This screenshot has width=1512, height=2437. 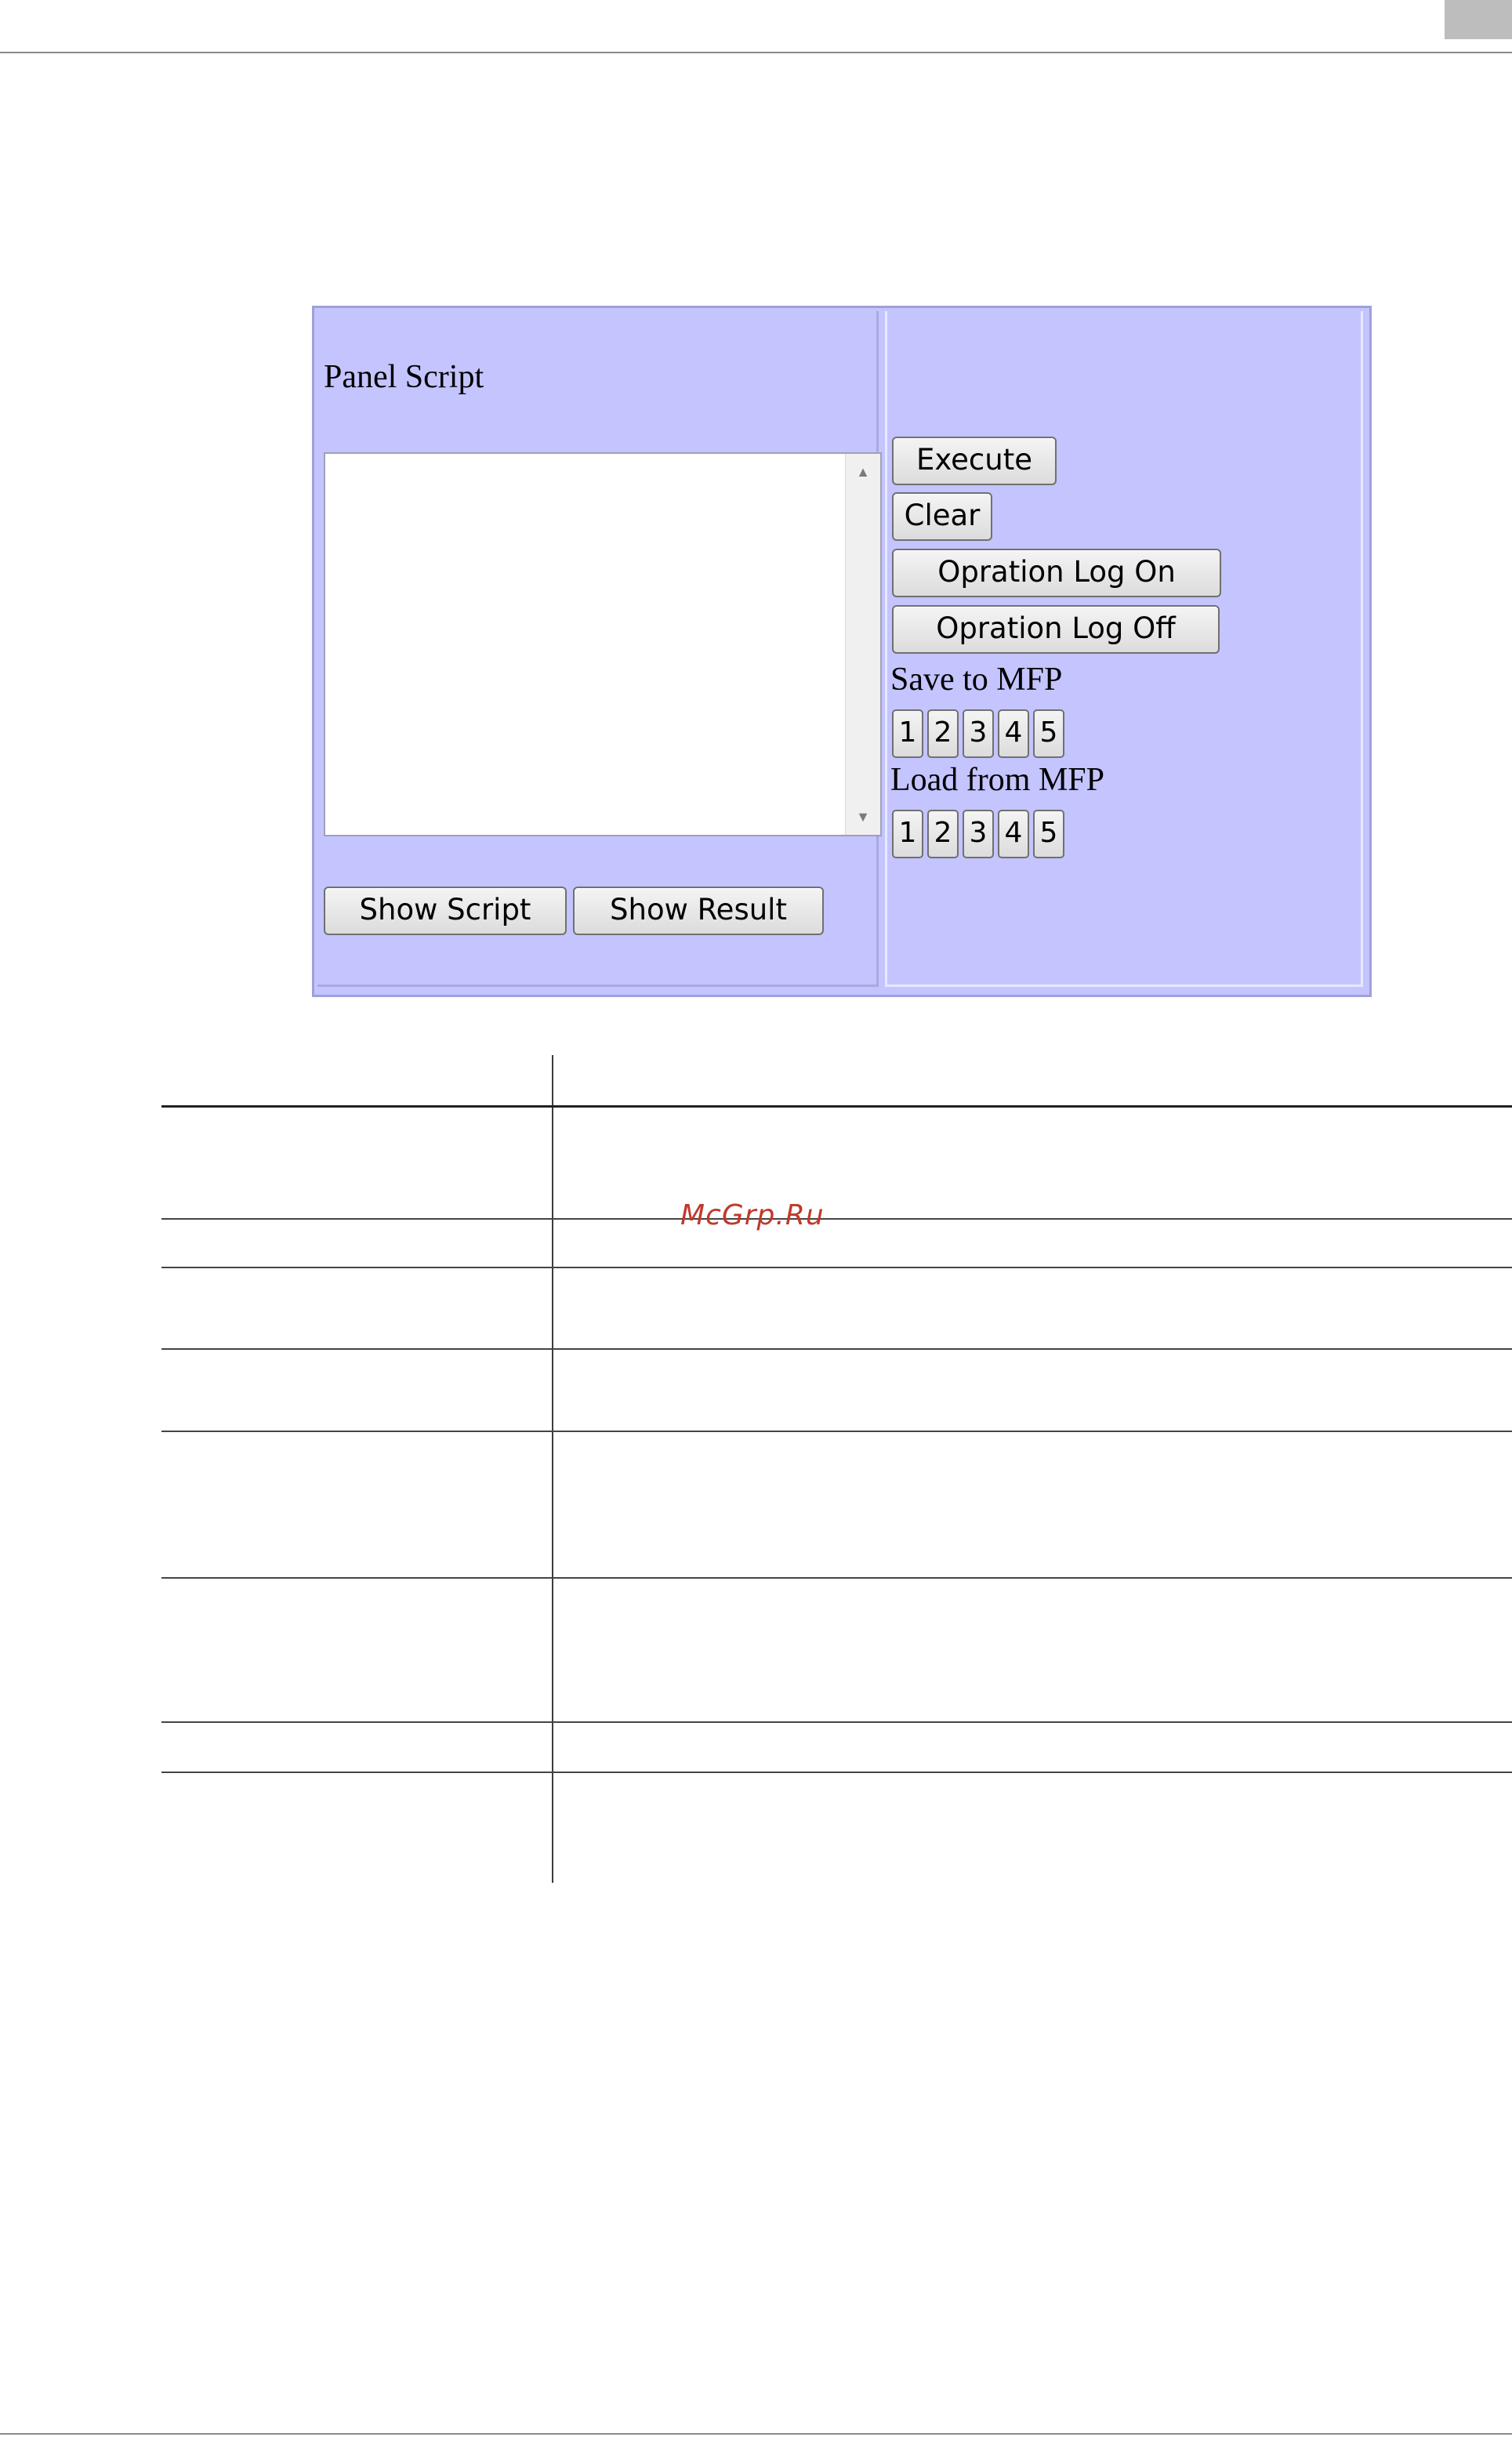 What do you see at coordinates (836, 1106) in the screenshot?
I see `table-header-rule` at bounding box center [836, 1106].